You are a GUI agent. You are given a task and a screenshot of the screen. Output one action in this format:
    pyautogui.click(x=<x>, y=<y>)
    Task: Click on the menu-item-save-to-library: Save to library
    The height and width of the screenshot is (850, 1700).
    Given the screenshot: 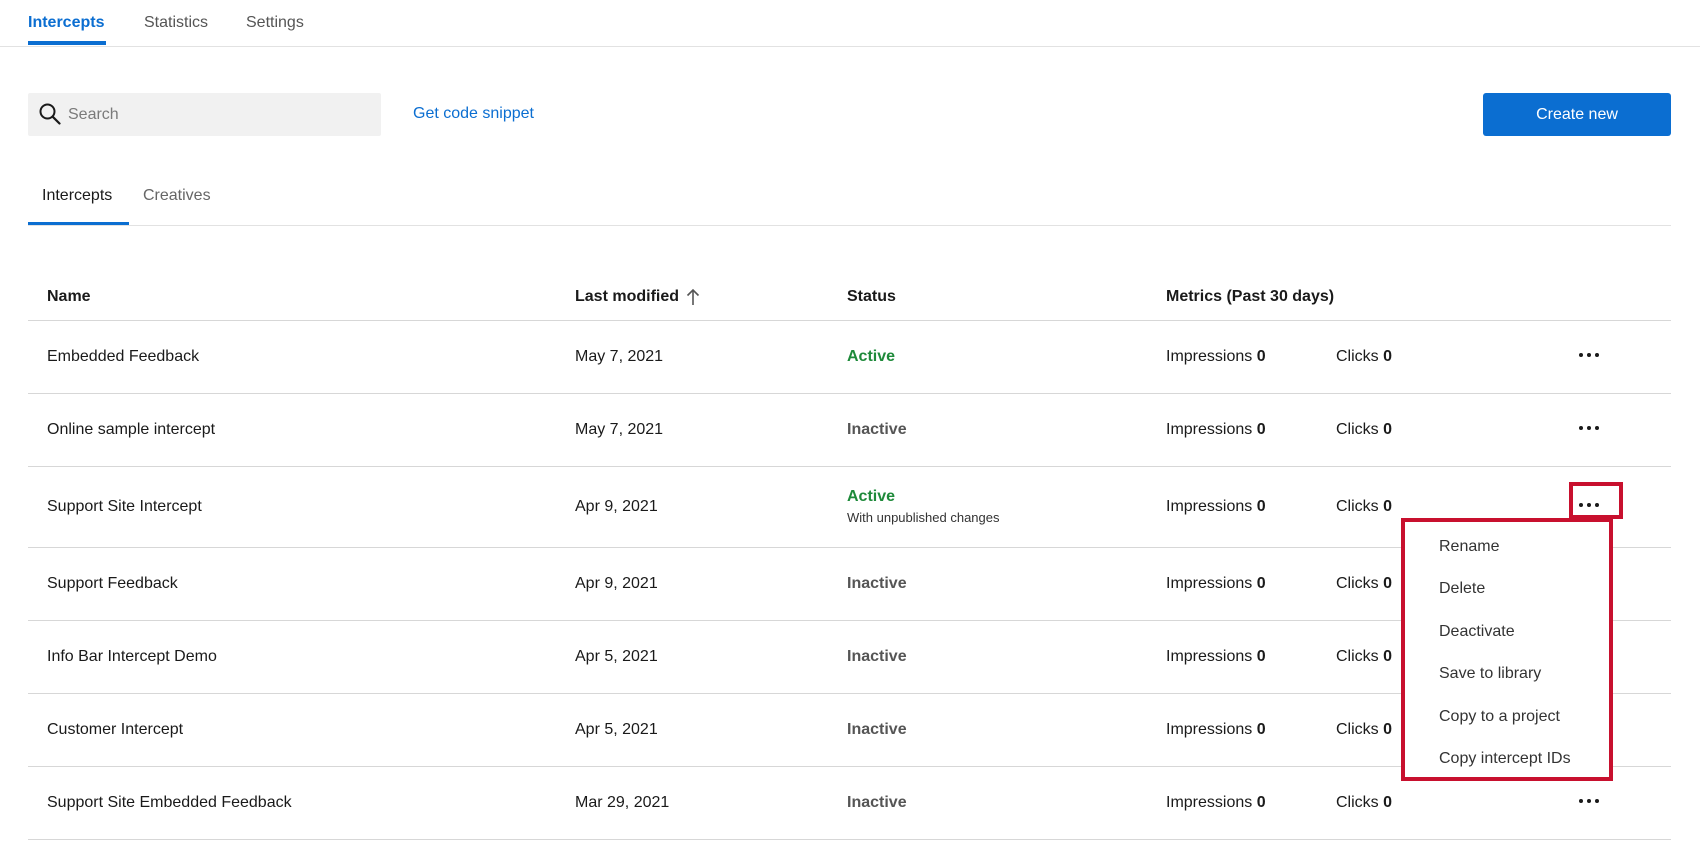 What is the action you would take?
    pyautogui.click(x=1490, y=674)
    